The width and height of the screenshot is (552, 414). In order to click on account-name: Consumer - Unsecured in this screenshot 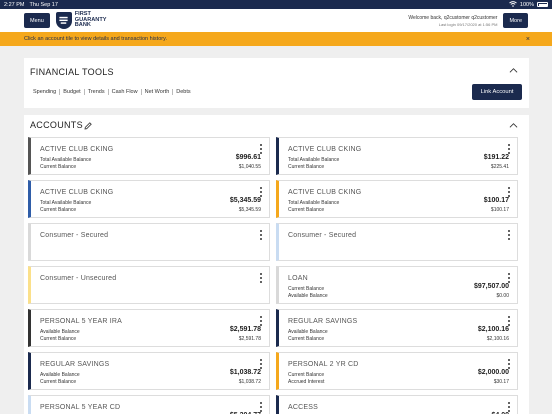, I will do `click(78, 278)`.